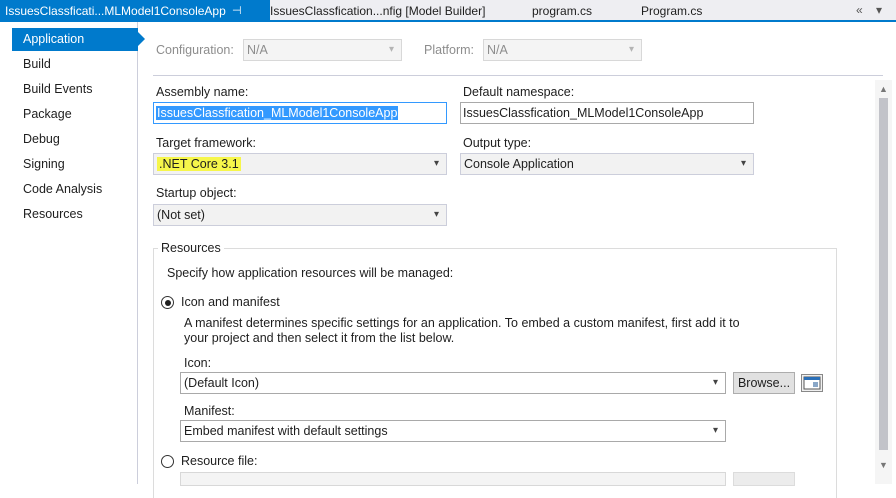 Image resolution: width=896 pixels, height=498 pixels. I want to click on scroll-up-icon: ▲, so click(883, 89).